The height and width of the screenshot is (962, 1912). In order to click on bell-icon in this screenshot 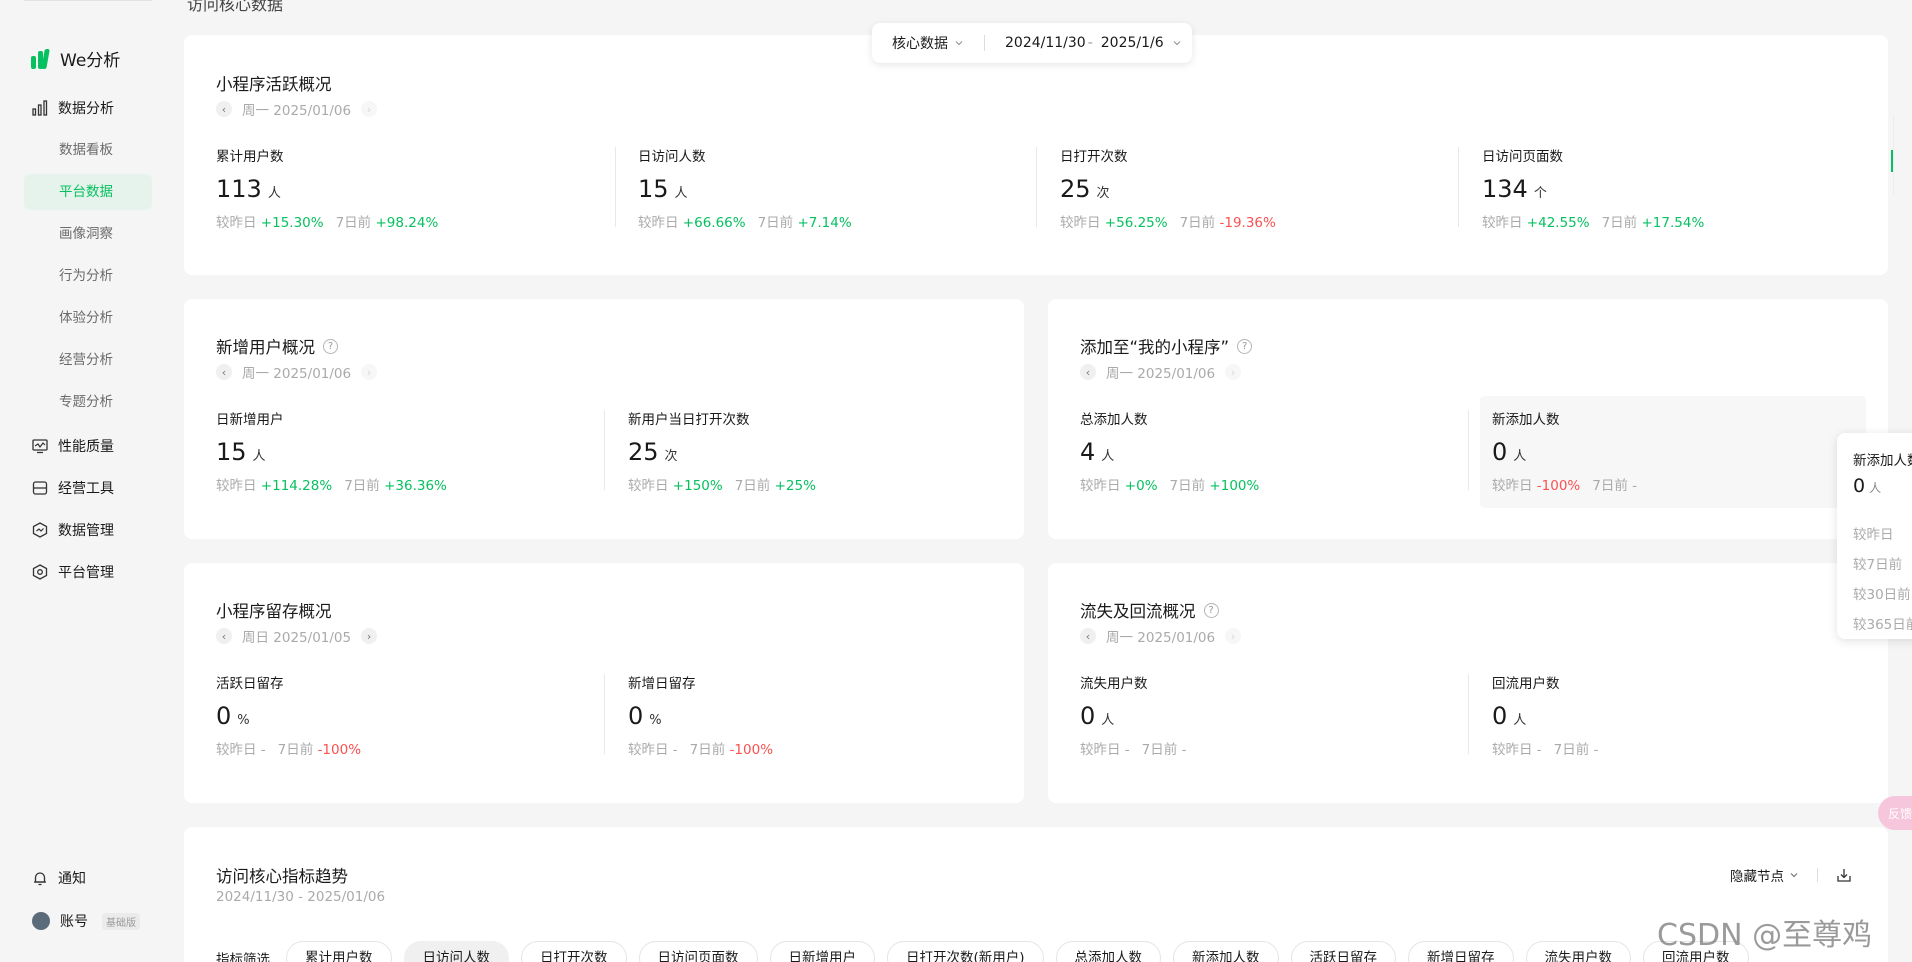, I will do `click(40, 879)`.